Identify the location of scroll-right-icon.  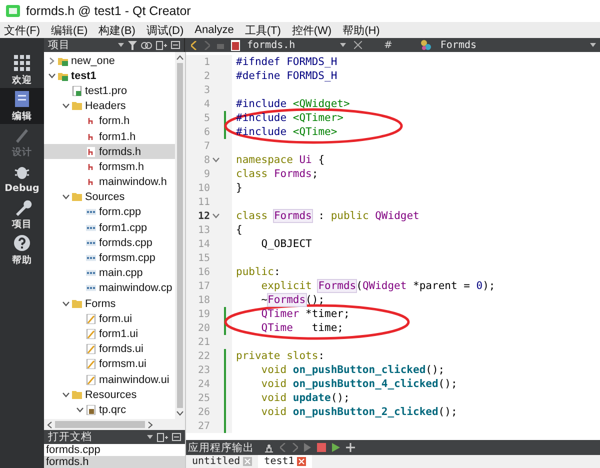
(150, 424).